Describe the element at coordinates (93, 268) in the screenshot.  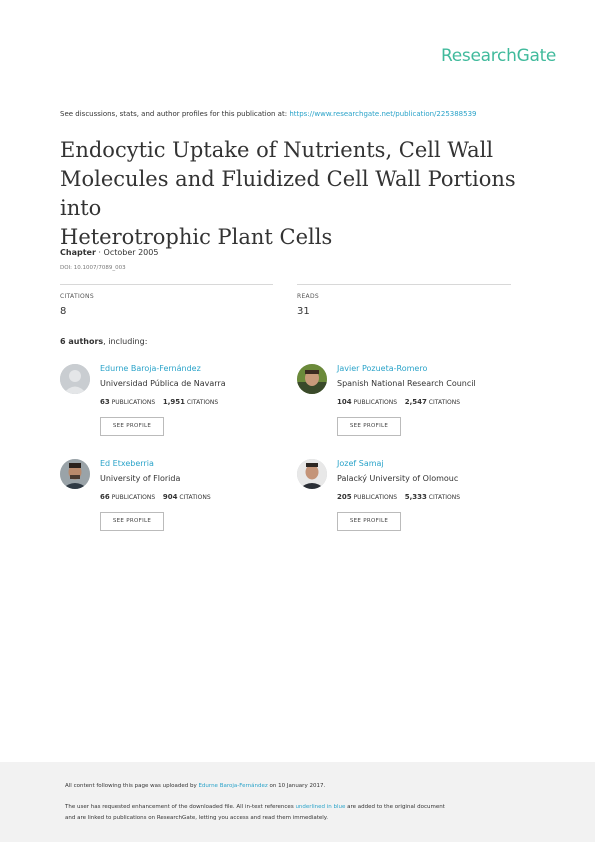
I see `doi: DOI: 10.1007/7089_003` at that location.